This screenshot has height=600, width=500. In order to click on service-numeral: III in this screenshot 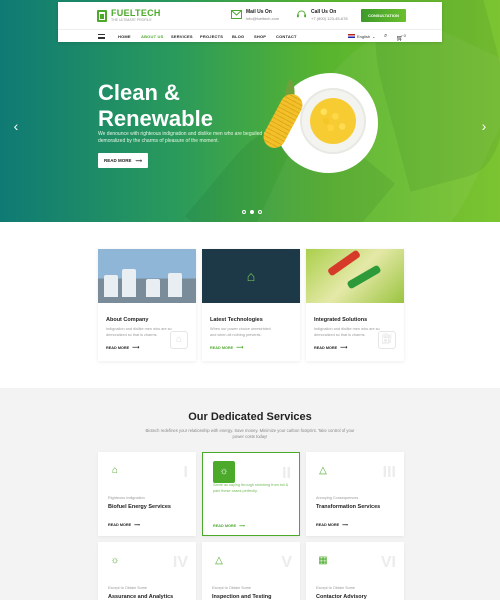, I will do `click(389, 472)`.